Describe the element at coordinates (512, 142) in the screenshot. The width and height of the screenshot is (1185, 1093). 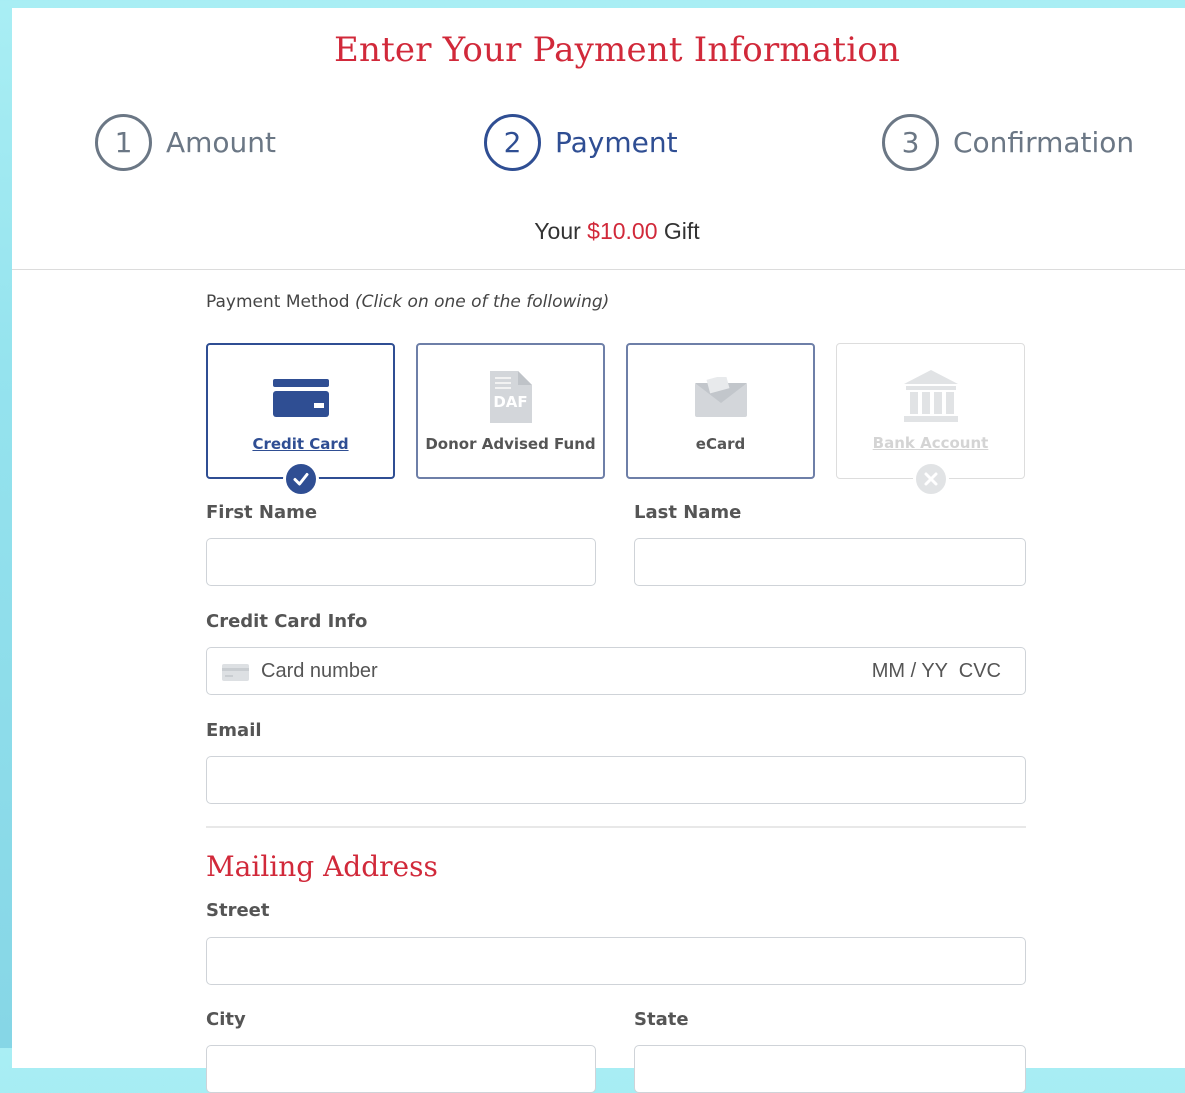
I see `step-number-circle: 2` at that location.